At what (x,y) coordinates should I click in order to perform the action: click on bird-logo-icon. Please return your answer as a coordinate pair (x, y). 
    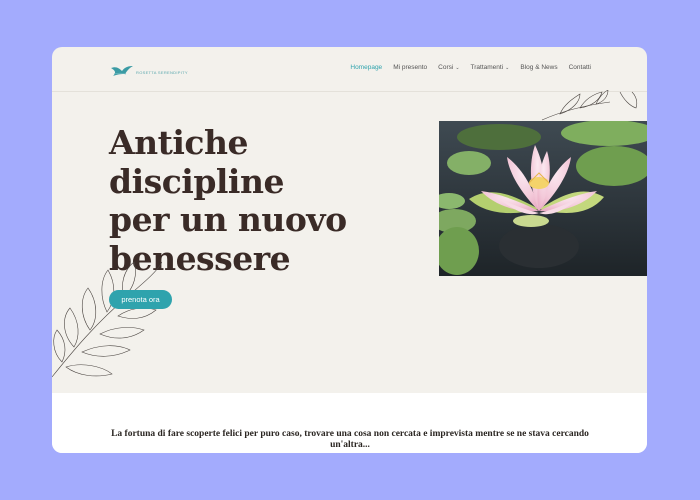
    Looking at the image, I should click on (122, 71).